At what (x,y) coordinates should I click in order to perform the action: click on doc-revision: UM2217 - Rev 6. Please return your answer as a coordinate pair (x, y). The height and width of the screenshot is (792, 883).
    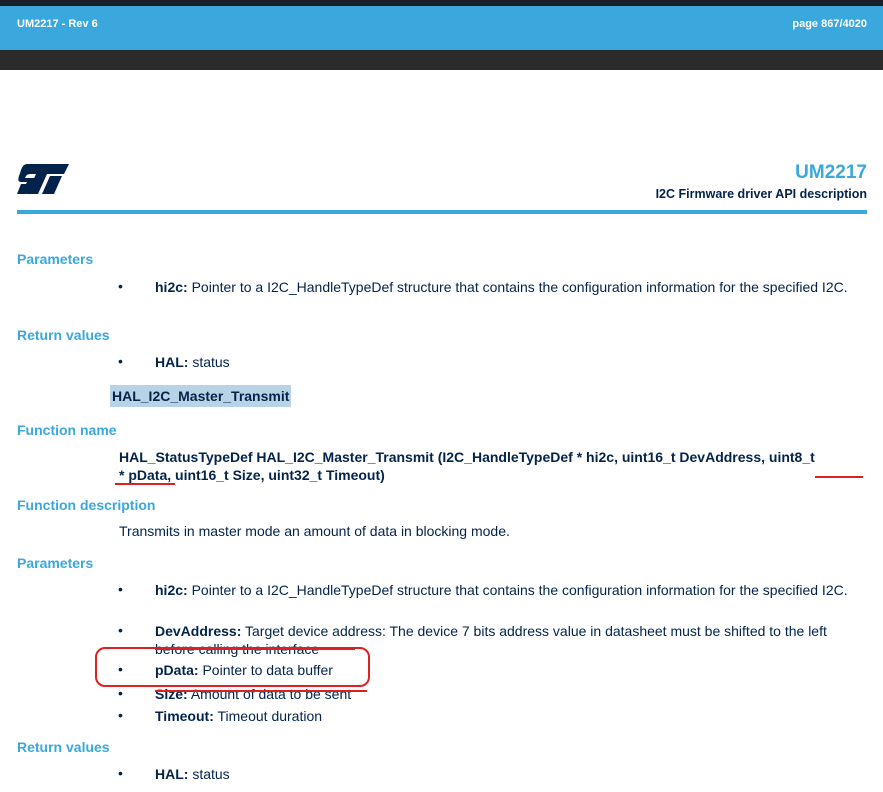
    Looking at the image, I should click on (57, 24).